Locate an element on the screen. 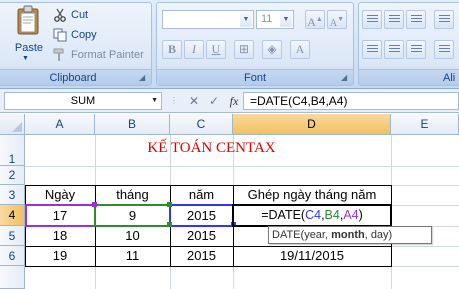 This screenshot has height=289, width=459. alignment-group-label: Ali is located at coordinates (409, 77).